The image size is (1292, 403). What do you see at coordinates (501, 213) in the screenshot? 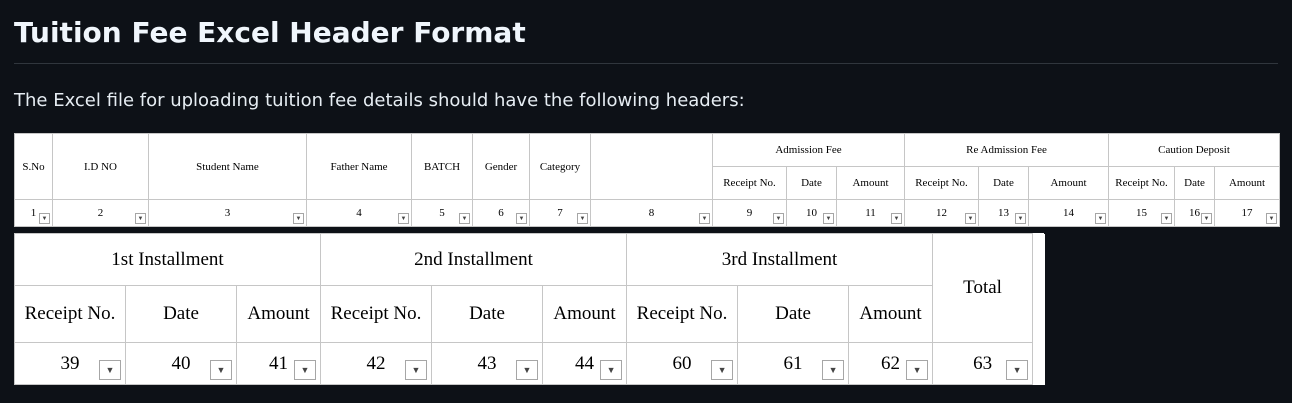
I see `column-number-cell: 6 ▼` at bounding box center [501, 213].